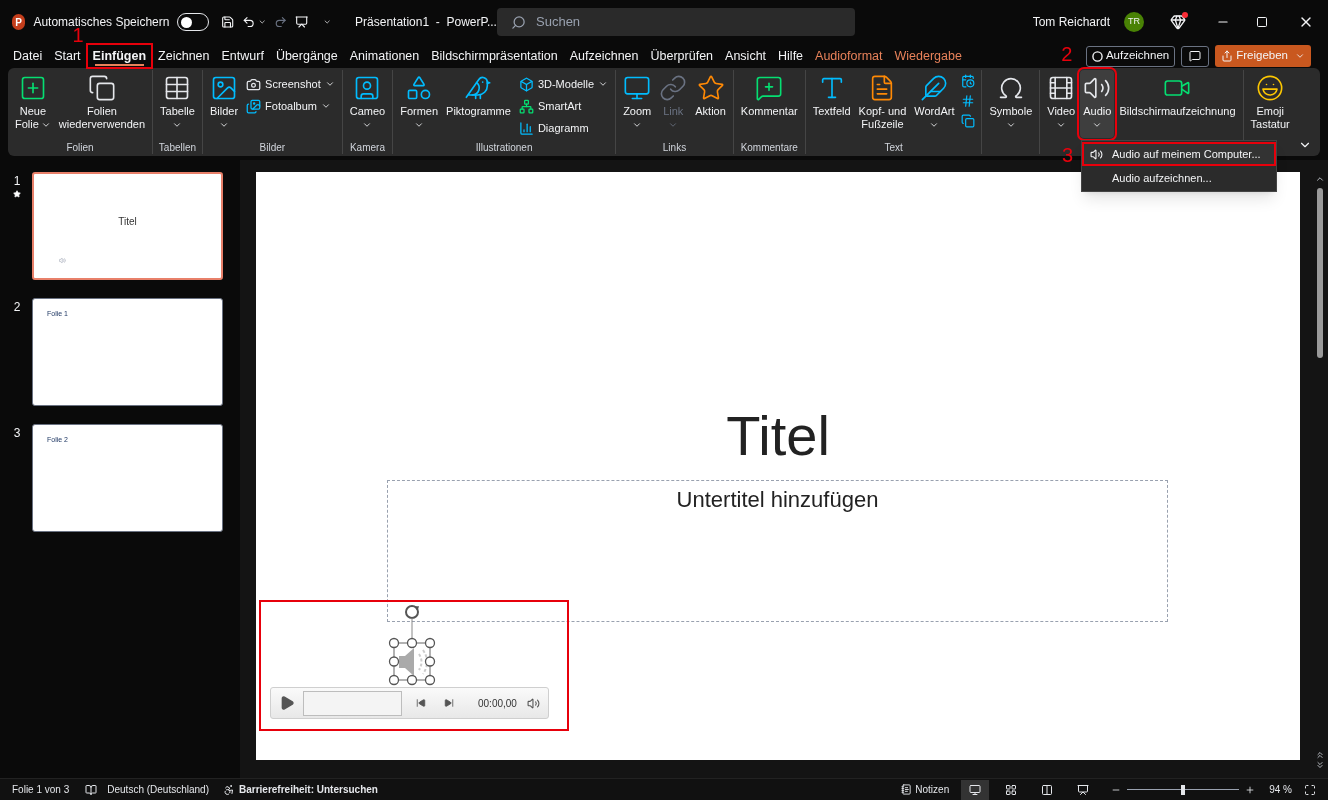  What do you see at coordinates (287, 703) in the screenshot?
I see `play-icon` at bounding box center [287, 703].